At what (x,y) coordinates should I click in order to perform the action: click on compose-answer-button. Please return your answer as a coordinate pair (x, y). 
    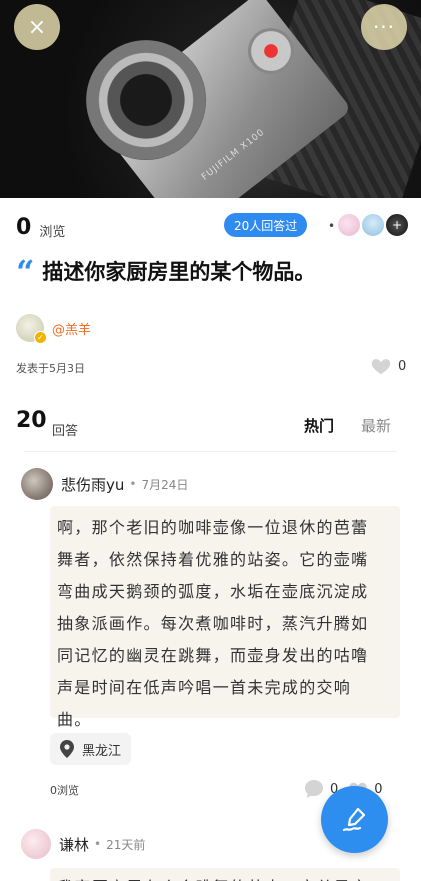
    Looking at the image, I should click on (354, 819).